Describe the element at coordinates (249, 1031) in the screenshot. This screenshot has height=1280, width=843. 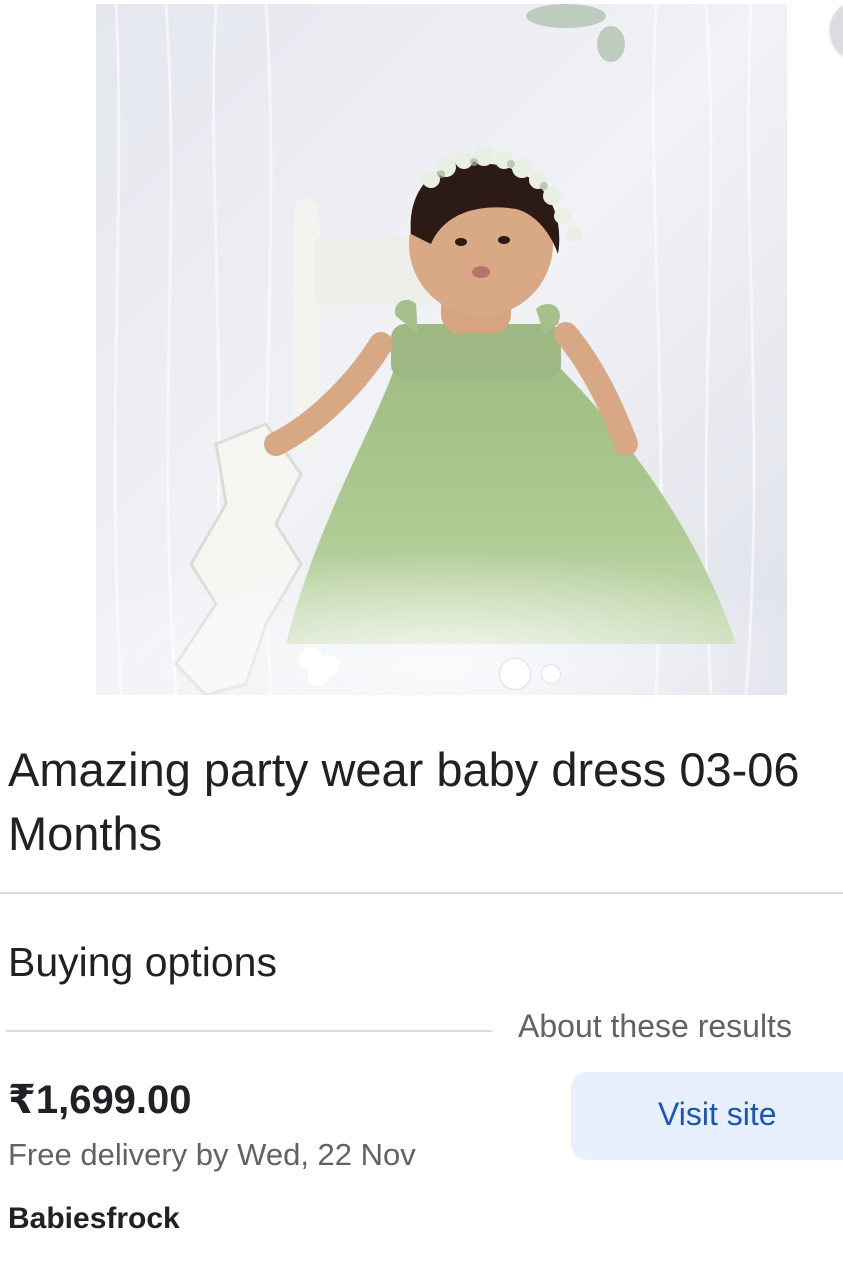
I see `buying-options-divider` at that location.